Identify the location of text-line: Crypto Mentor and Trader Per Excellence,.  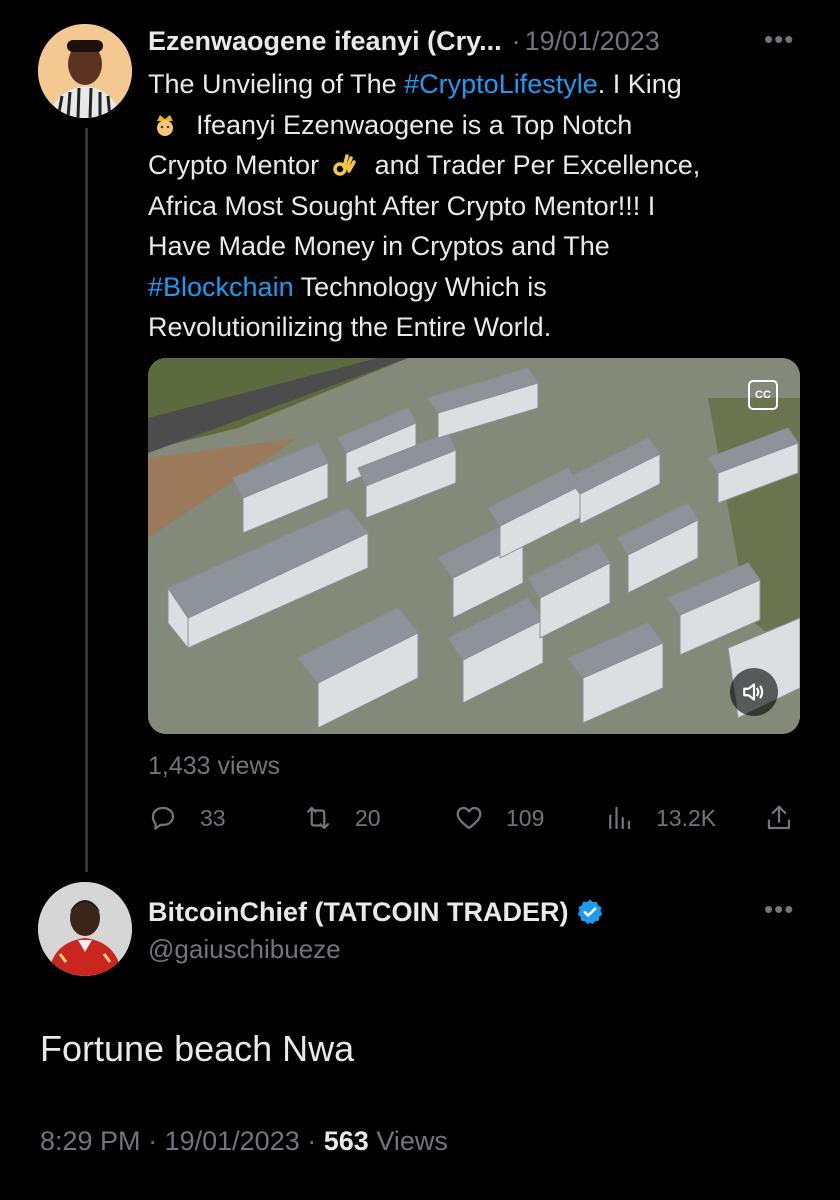
(424, 165).